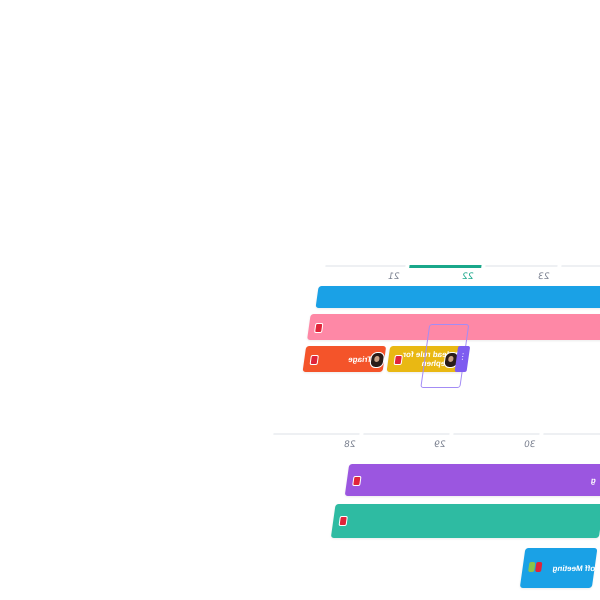  I want to click on kick-off-meeting-task-bar: Kick-off Meeting, so click(559, 568).